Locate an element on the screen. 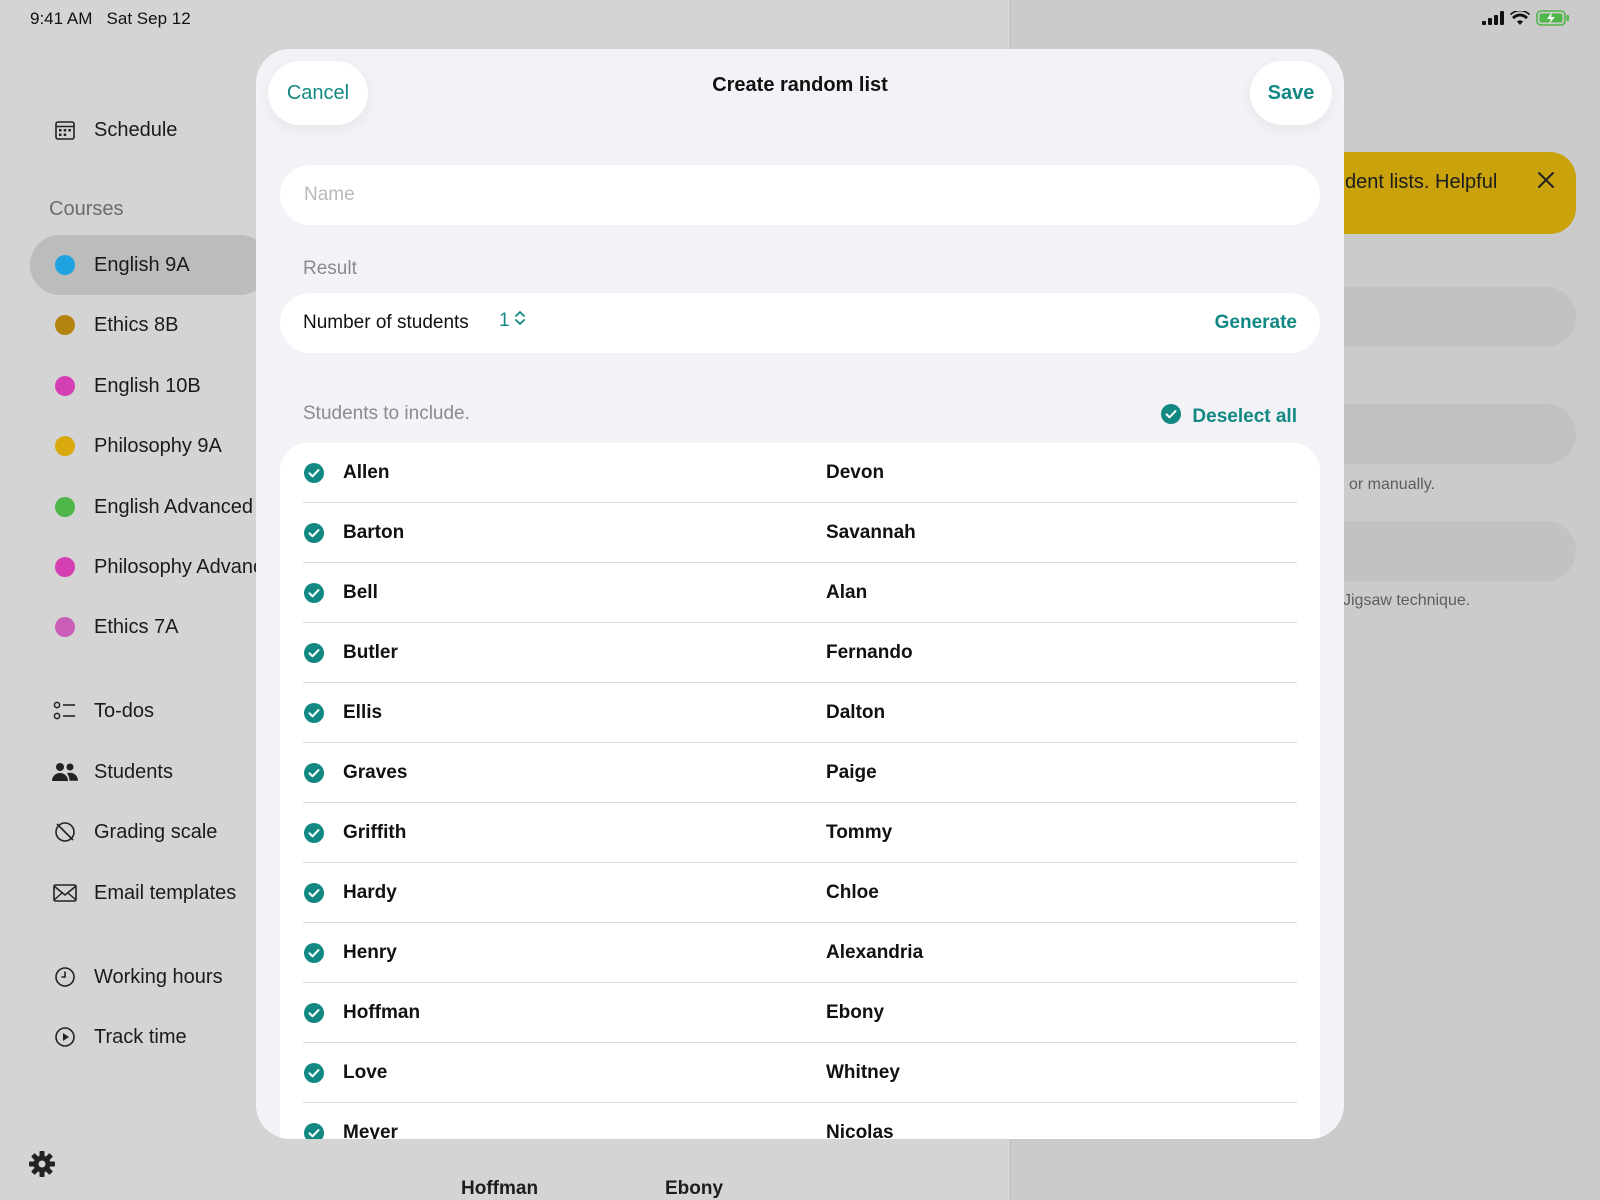 This screenshot has height=1200, width=1600. student-last-name: Hoffman is located at coordinates (382, 1012).